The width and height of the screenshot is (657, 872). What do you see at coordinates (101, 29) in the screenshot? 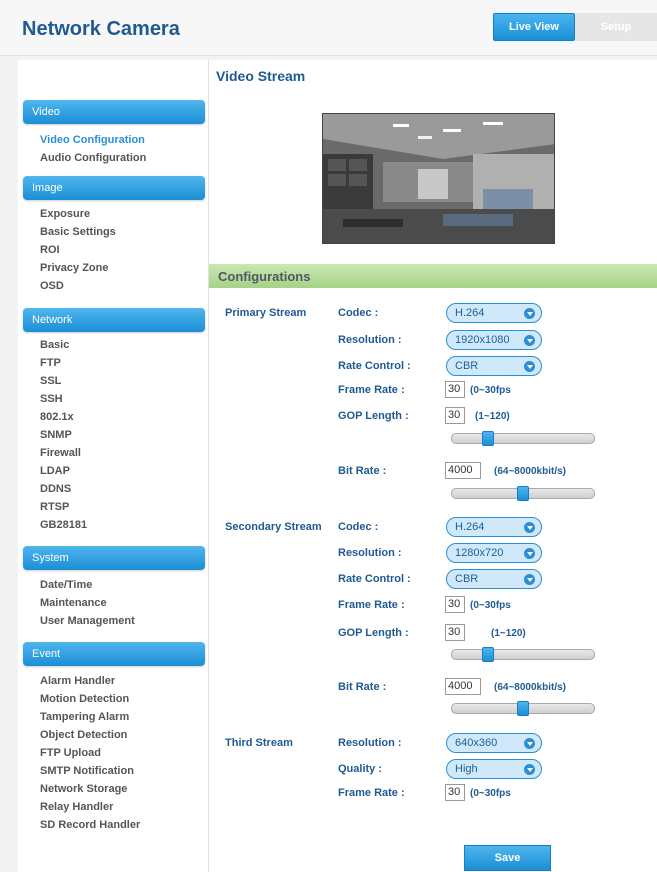
I see `app-title: Network Camera` at bounding box center [101, 29].